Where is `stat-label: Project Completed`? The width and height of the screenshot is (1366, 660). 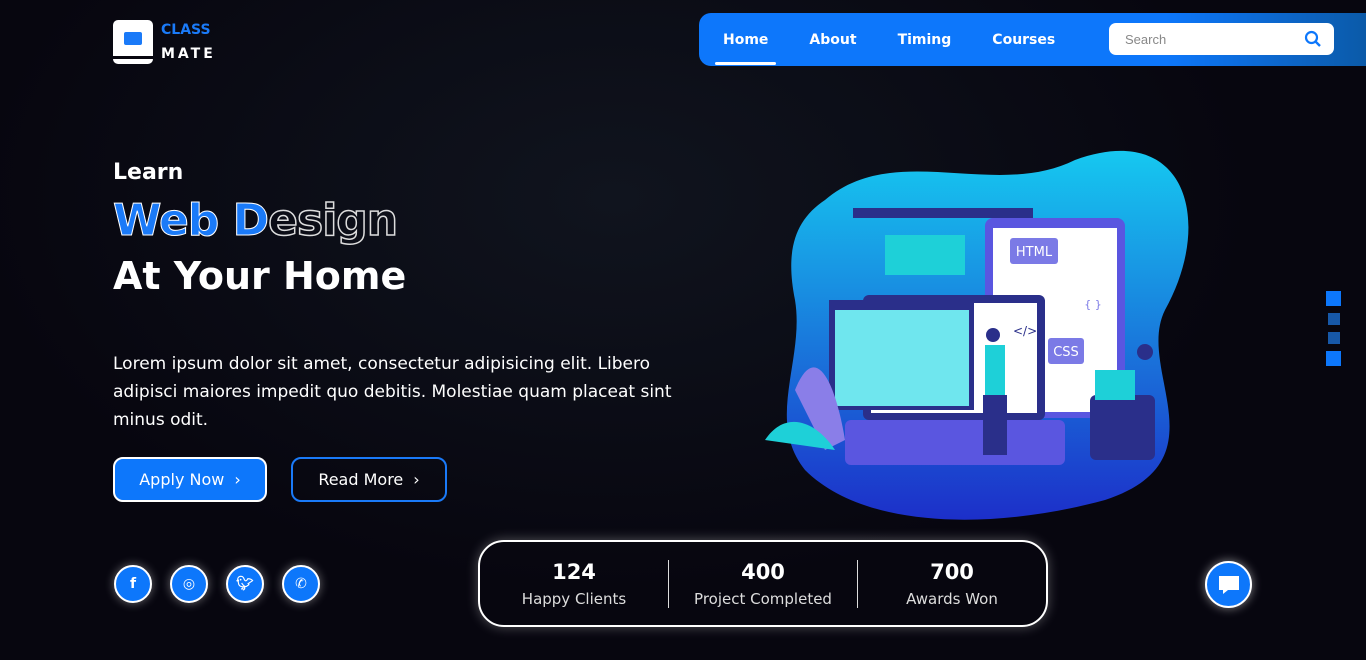 stat-label: Project Completed is located at coordinates (763, 598).